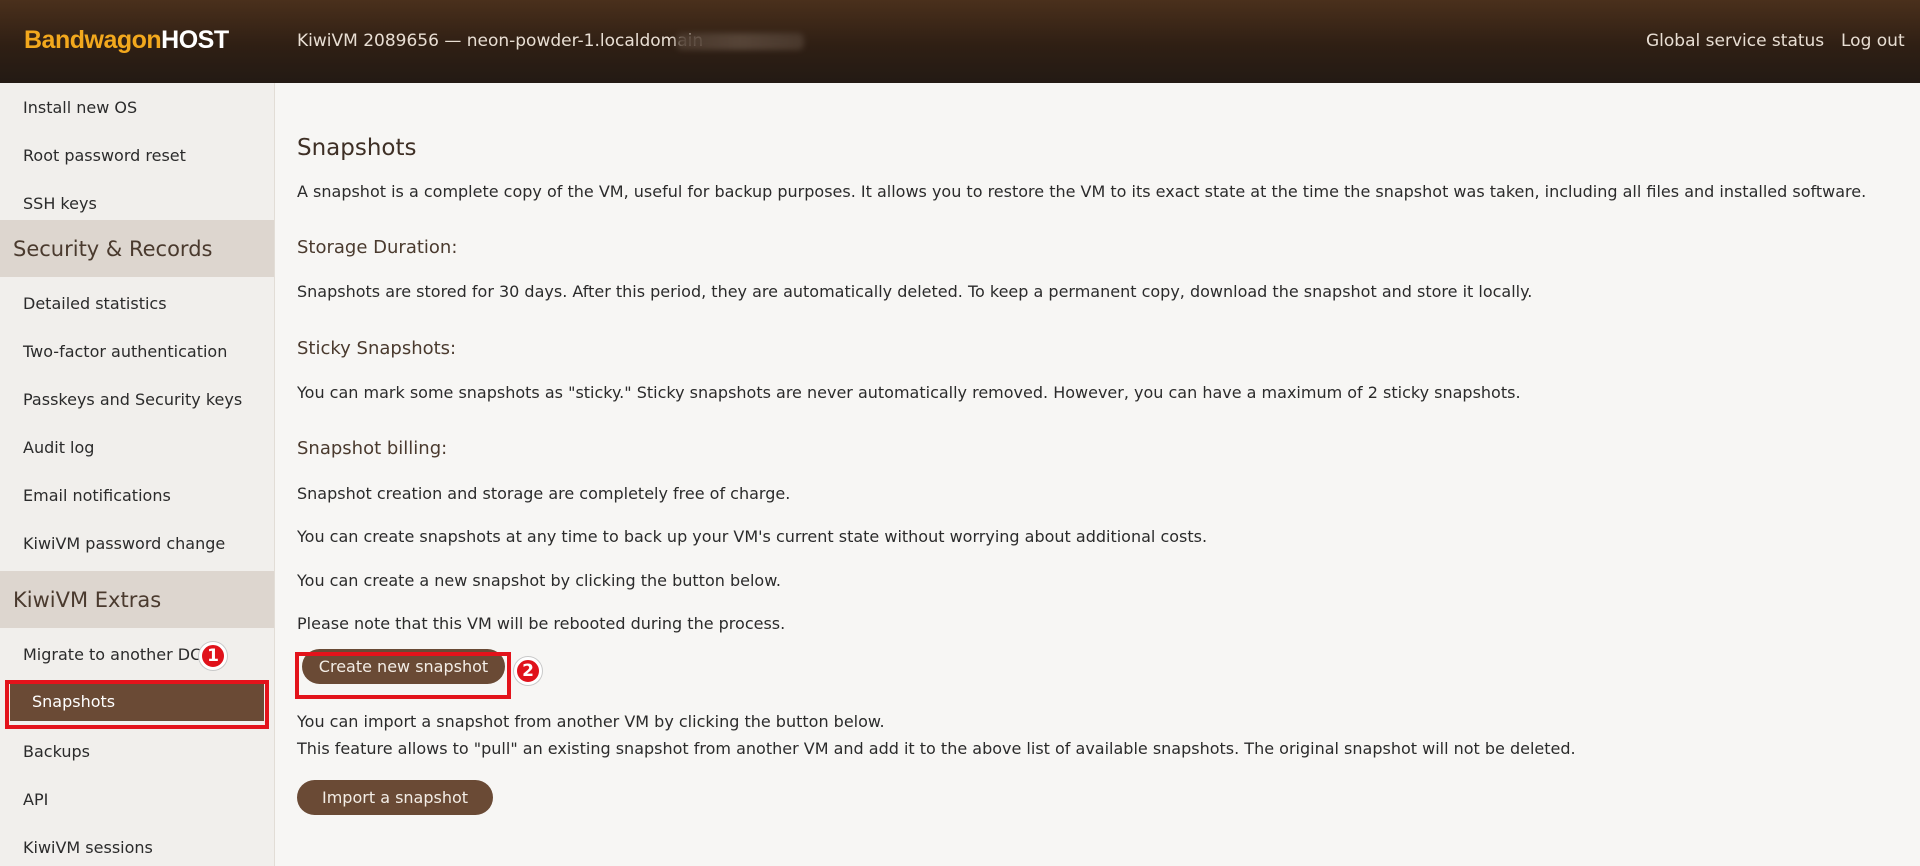 The height and width of the screenshot is (866, 1920). What do you see at coordinates (137, 799) in the screenshot?
I see `sidebar-item-api: API` at bounding box center [137, 799].